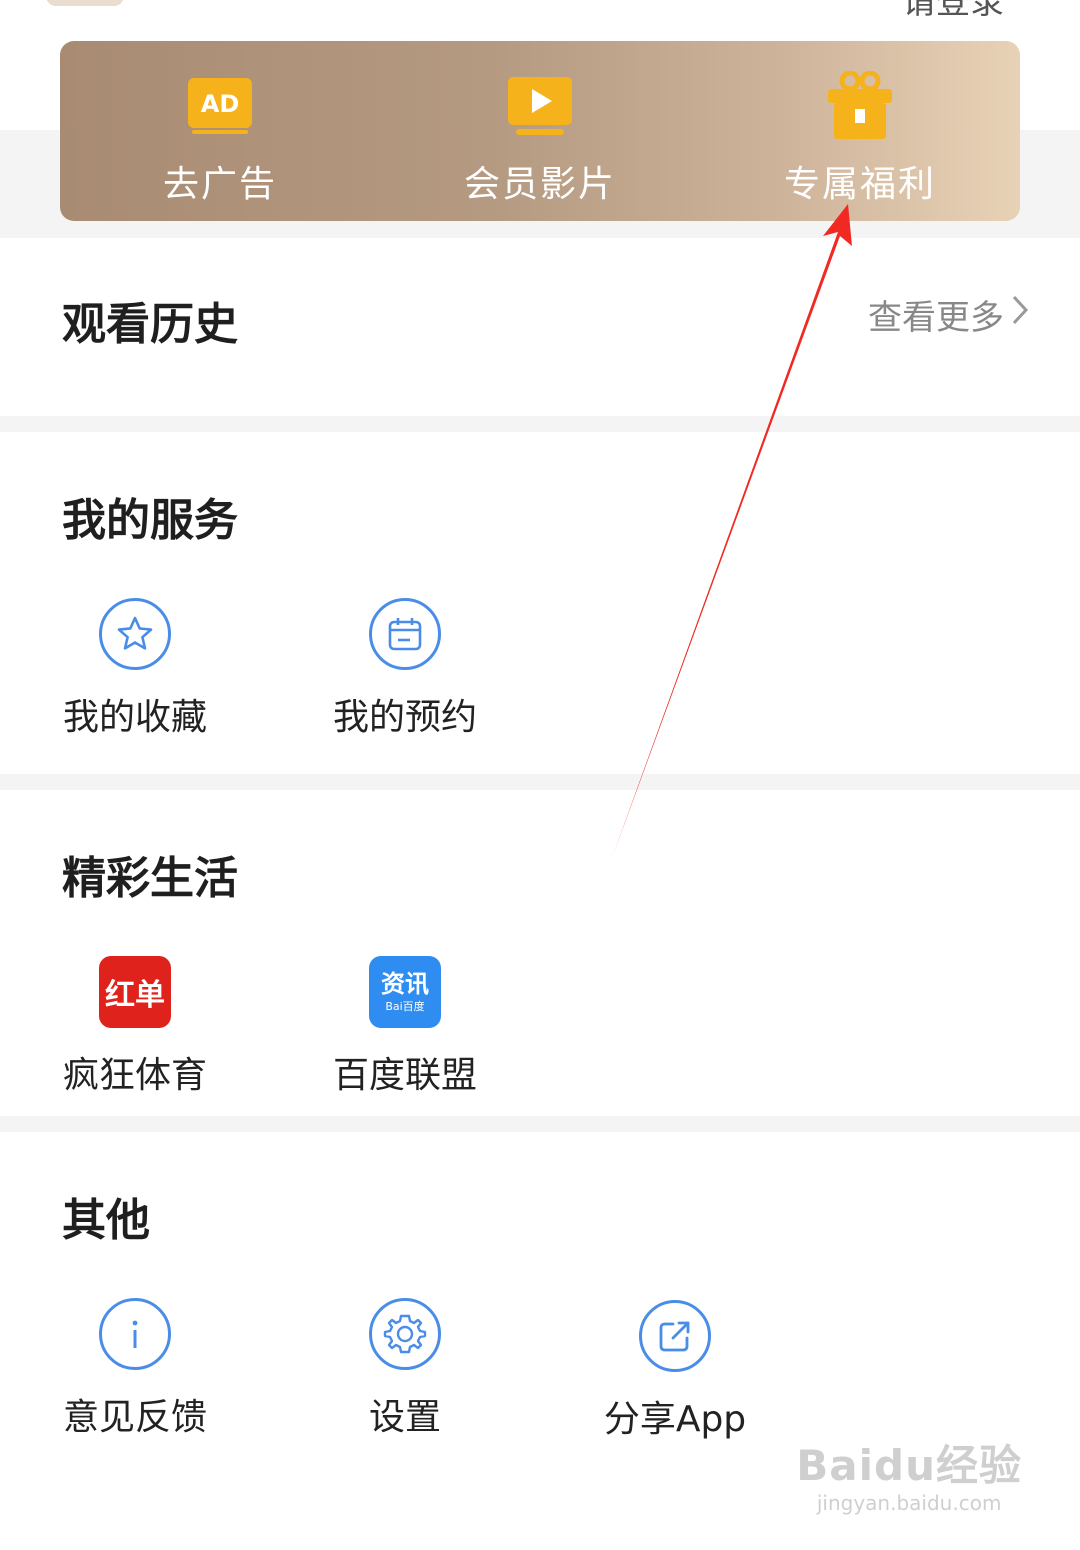  I want to click on watermark-sub: jingyan.baidu.com, so click(909, 1503).